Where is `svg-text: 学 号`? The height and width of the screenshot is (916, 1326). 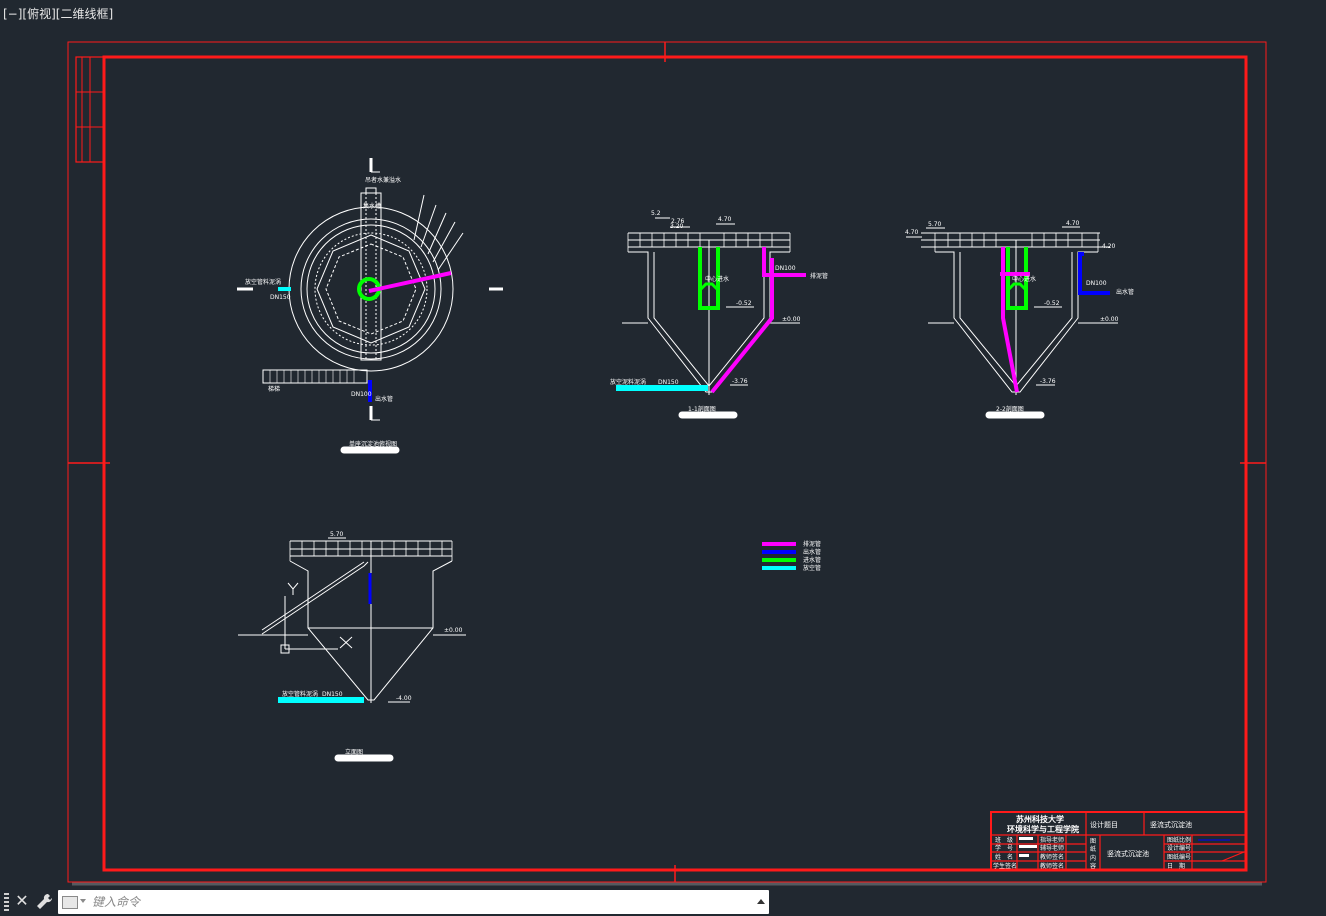 svg-text: 学 号 is located at coordinates (1004, 848).